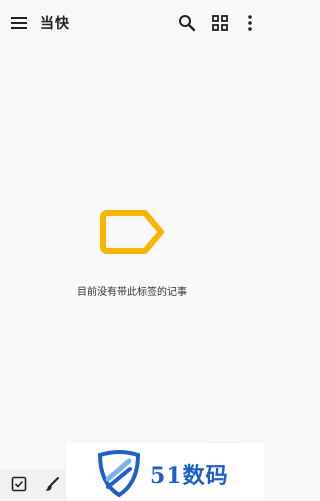 The width and height of the screenshot is (320, 501). What do you see at coordinates (52, 484) in the screenshot?
I see `new-drawing-icon` at bounding box center [52, 484].